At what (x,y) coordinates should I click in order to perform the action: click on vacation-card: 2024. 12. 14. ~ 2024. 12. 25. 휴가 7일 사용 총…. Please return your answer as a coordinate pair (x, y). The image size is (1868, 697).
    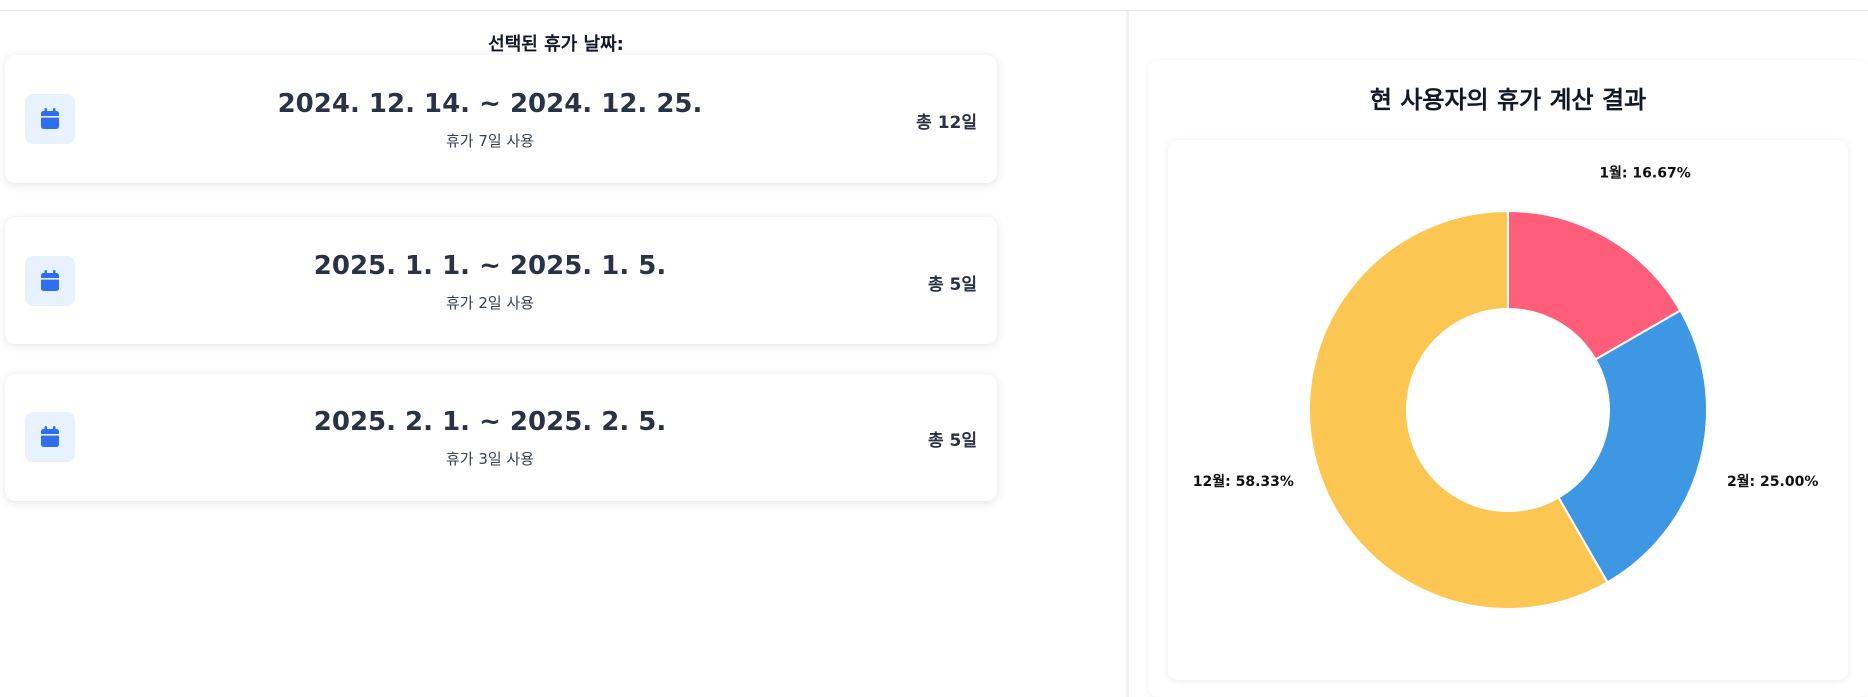
    Looking at the image, I should click on (501, 119).